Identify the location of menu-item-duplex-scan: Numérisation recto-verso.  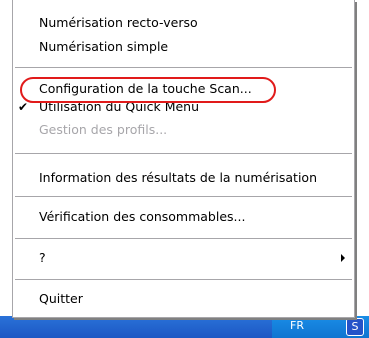
(183, 23).